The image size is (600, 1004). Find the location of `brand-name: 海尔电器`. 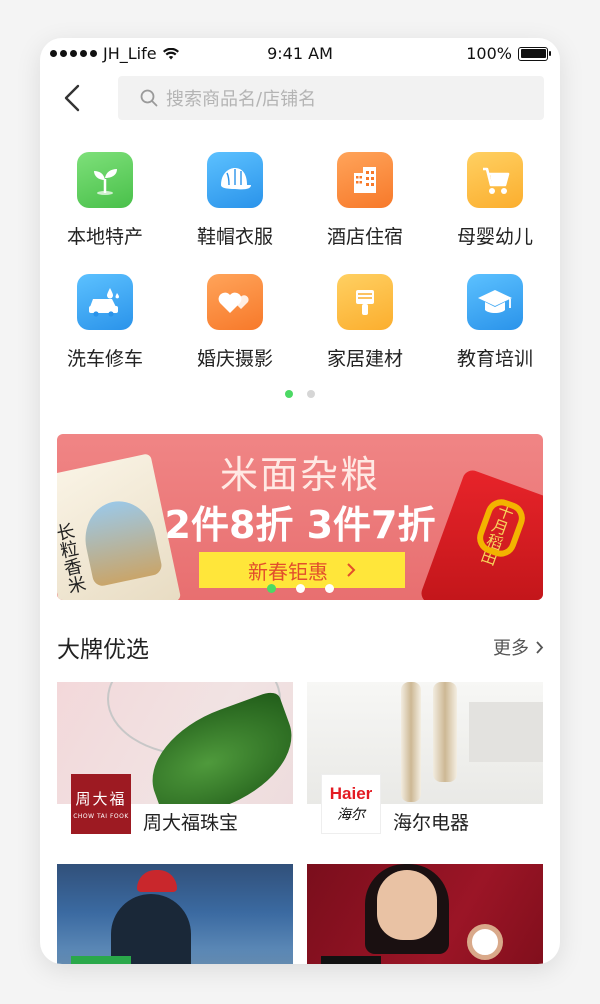

brand-name: 海尔电器 is located at coordinates (431, 823).